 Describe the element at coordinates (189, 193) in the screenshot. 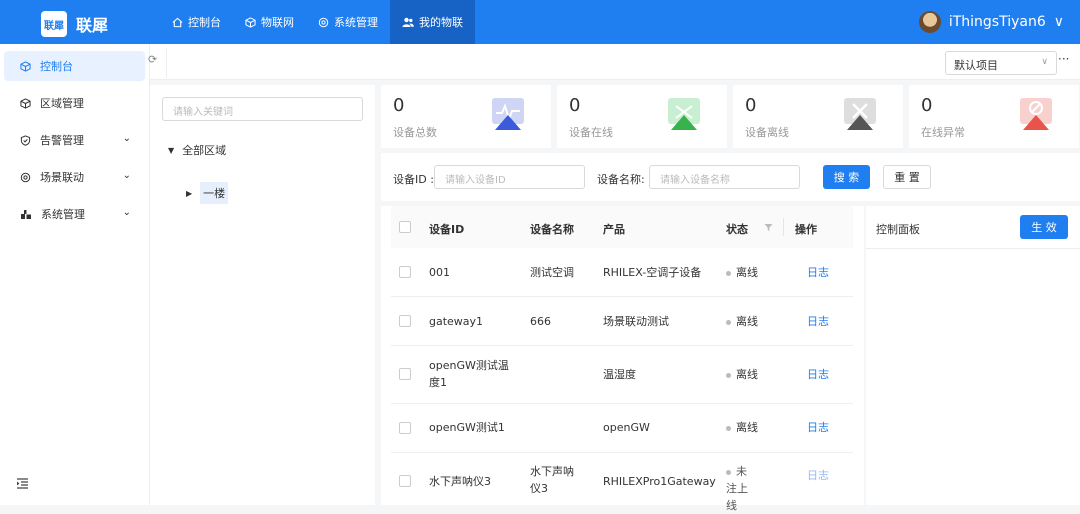

I see `caret-right-icon: ▶` at that location.